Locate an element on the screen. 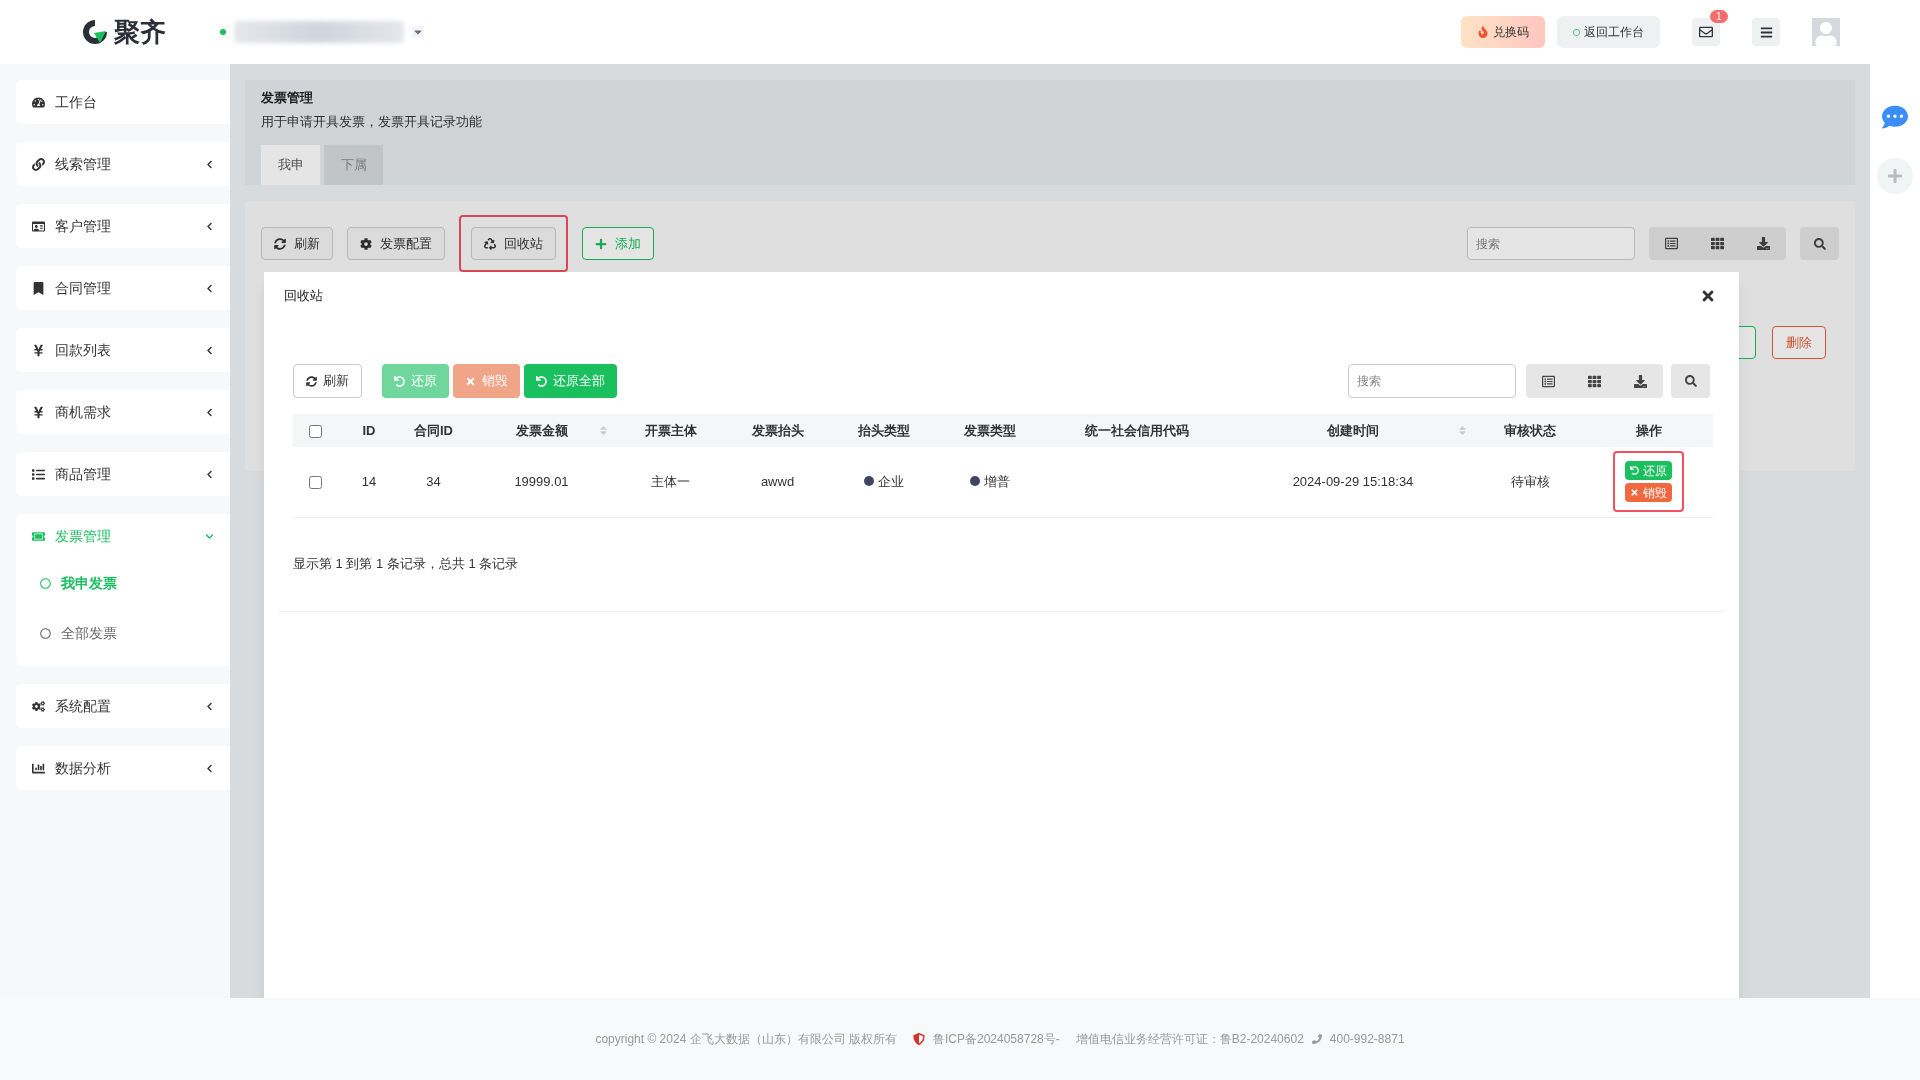  row-checkbox is located at coordinates (315, 483).